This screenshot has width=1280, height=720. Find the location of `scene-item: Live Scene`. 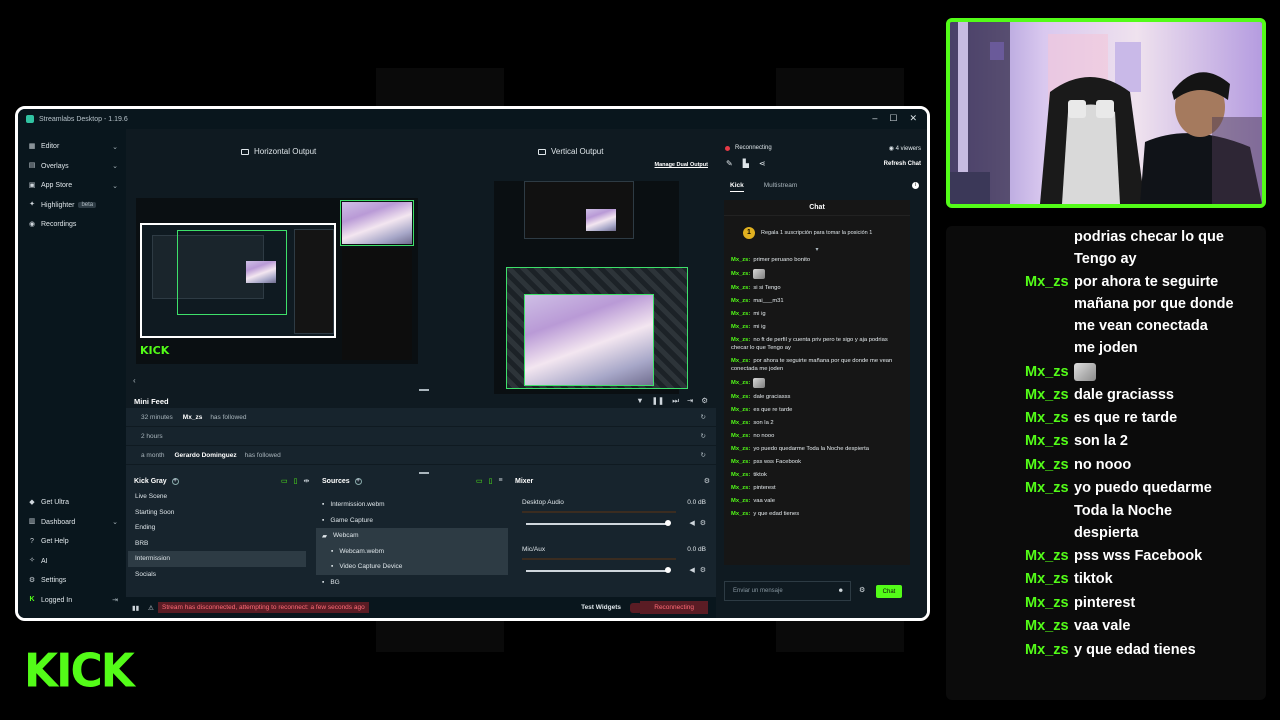

scene-item: Live Scene is located at coordinates (217, 497).